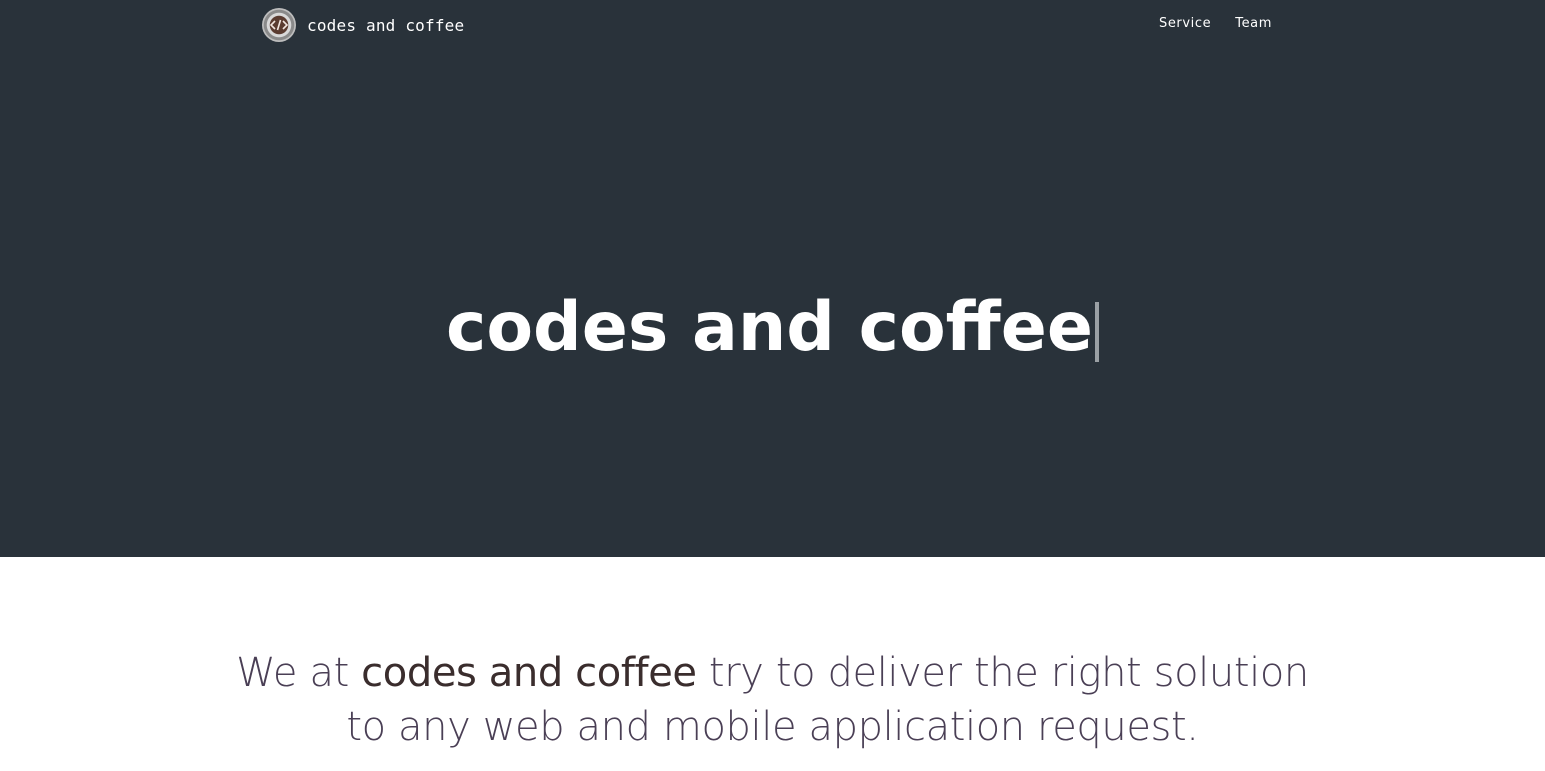 This screenshot has width=1545, height=771. Describe the element at coordinates (529, 673) in the screenshot. I see `intro-company-name: codes and coffee` at that location.